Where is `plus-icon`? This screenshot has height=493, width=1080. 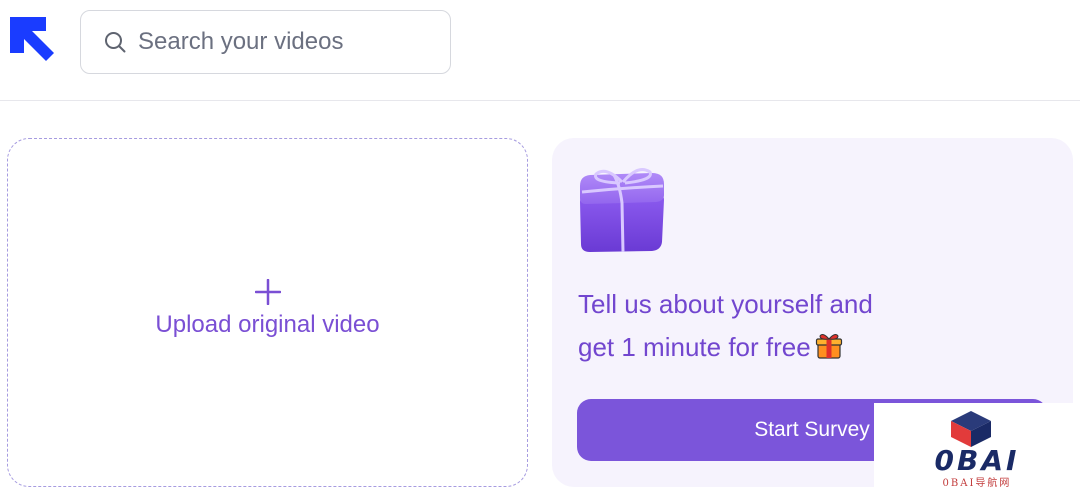
plus-icon is located at coordinates (267, 292).